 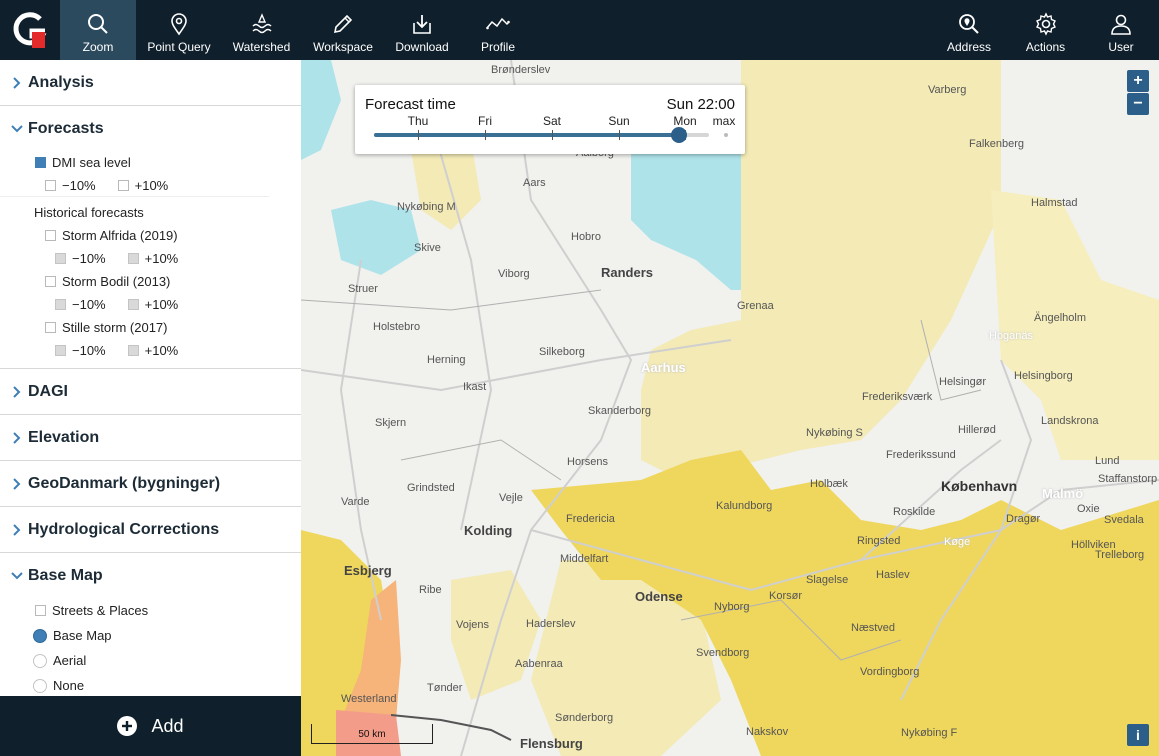 I want to click on zoom-in-button: +, so click(x=1138, y=81).